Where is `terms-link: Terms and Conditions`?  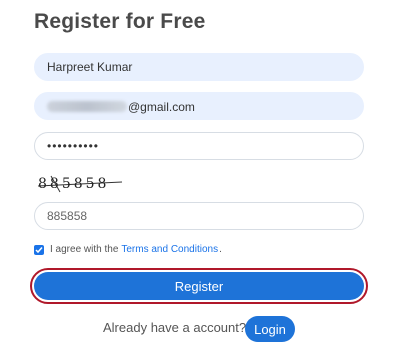 terms-link: Terms and Conditions is located at coordinates (169, 249).